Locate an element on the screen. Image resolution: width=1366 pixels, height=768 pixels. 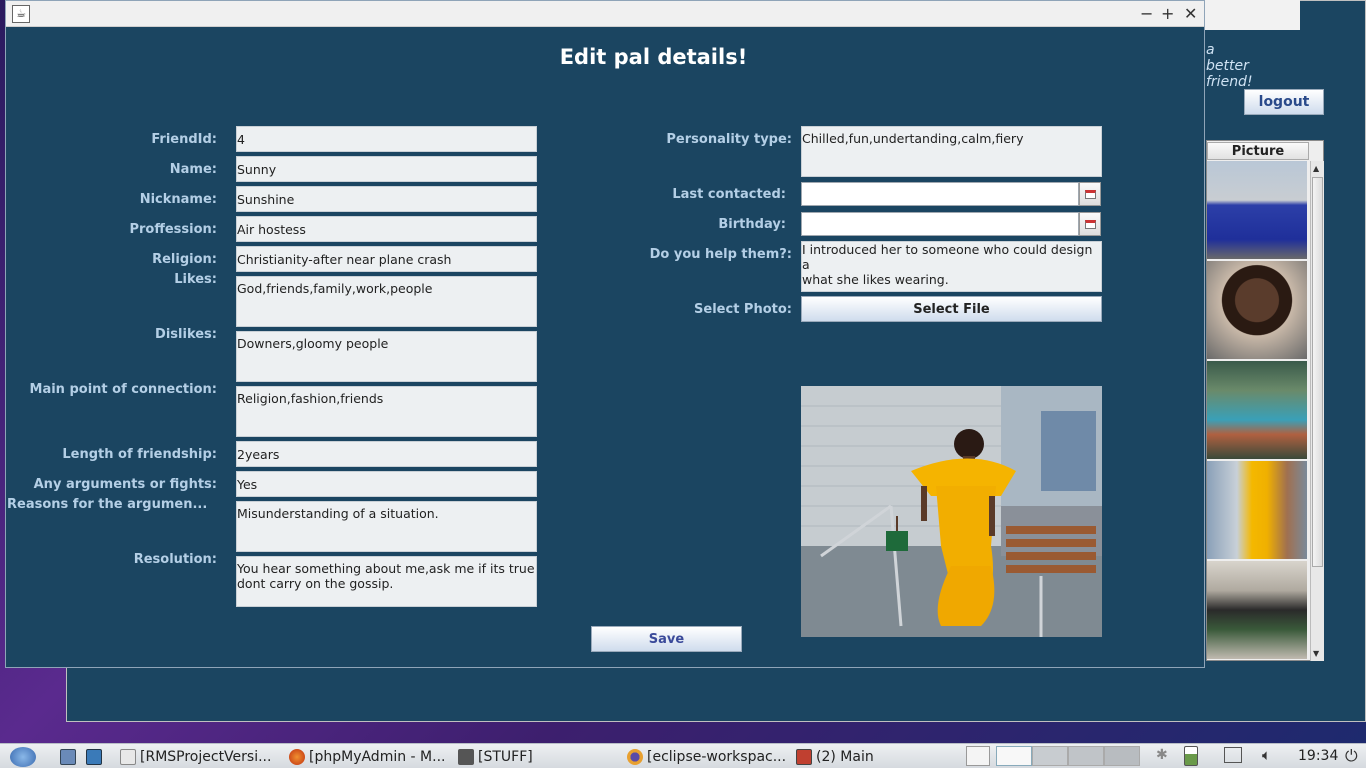
nickname-field: Sunshine is located at coordinates (386, 199).